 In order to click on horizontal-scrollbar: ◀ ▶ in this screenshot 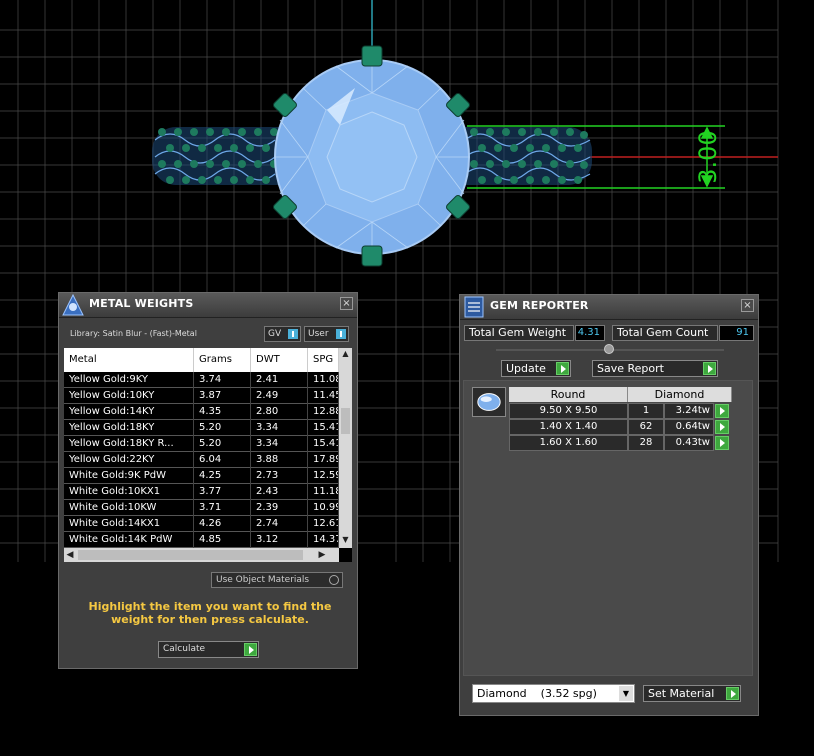, I will do `click(201, 555)`.